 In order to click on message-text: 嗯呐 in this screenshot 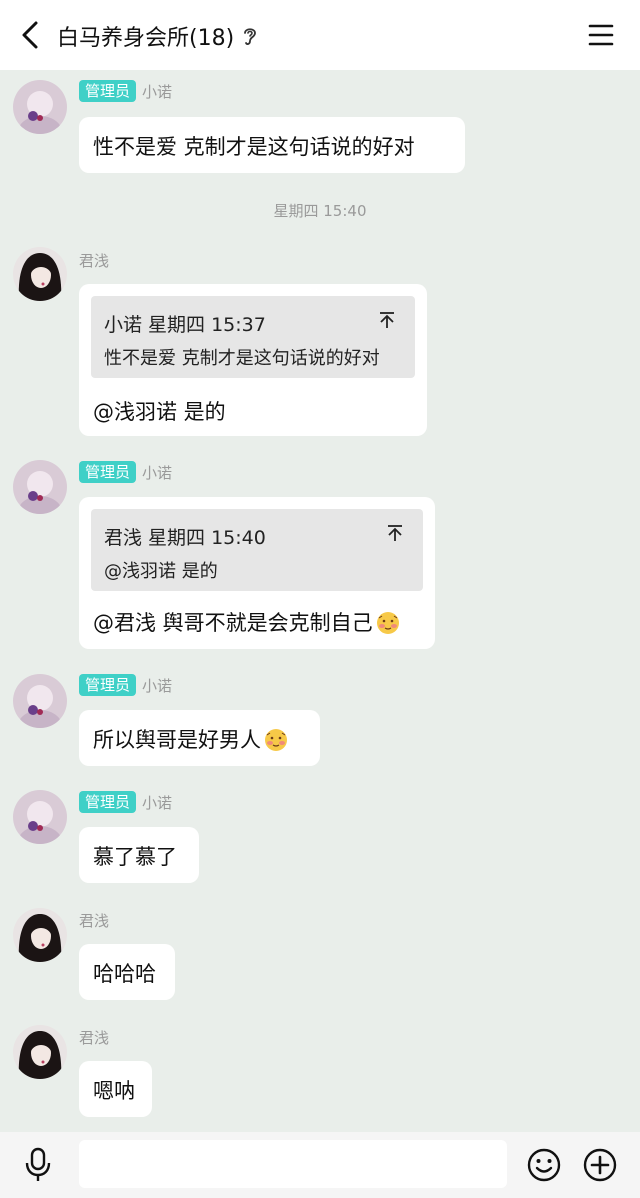, I will do `click(114, 1091)`.